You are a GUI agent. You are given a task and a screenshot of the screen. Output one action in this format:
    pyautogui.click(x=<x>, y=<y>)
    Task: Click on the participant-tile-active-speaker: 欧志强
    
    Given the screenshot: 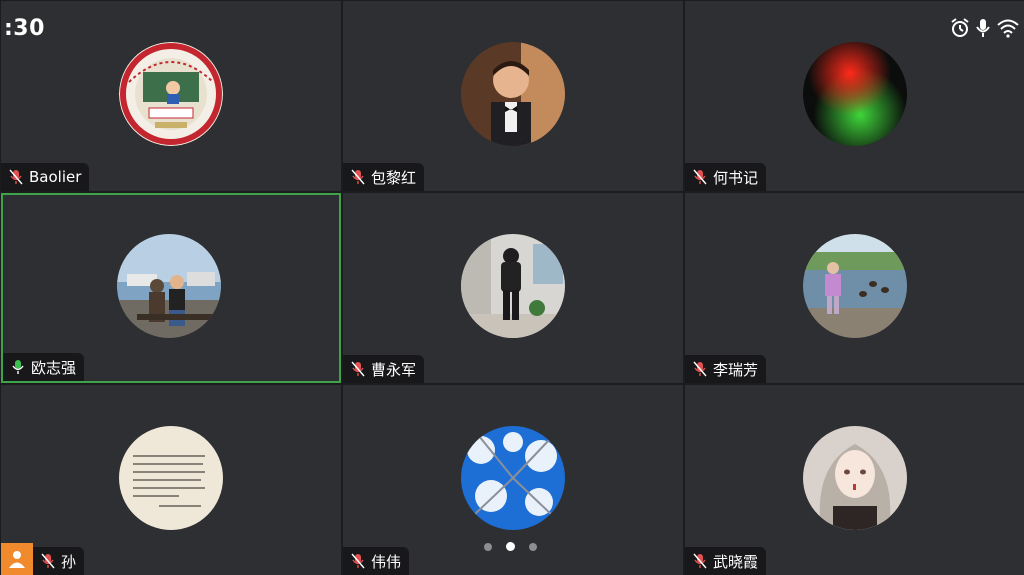 What is the action you would take?
    pyautogui.click(x=171, y=288)
    